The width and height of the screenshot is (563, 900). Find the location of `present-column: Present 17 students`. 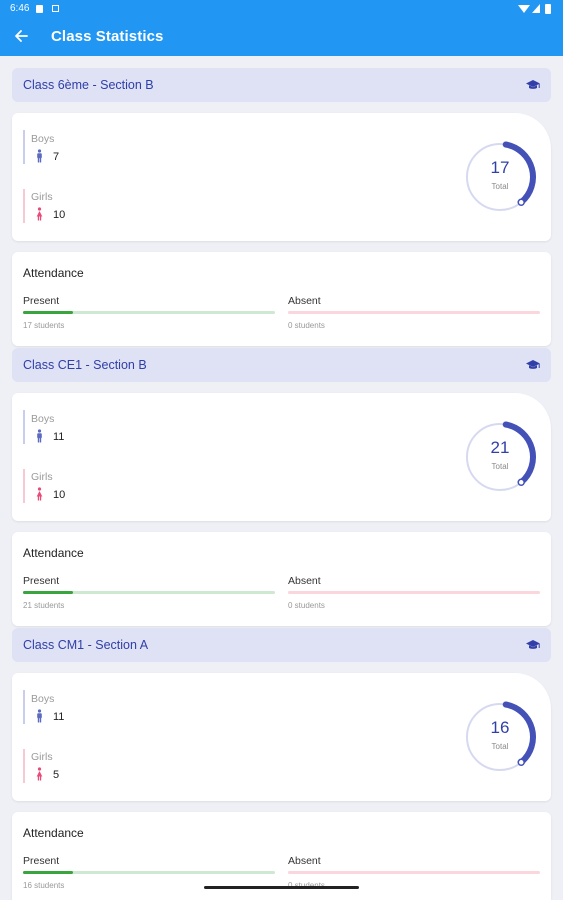

present-column: Present 17 students is located at coordinates (149, 315).